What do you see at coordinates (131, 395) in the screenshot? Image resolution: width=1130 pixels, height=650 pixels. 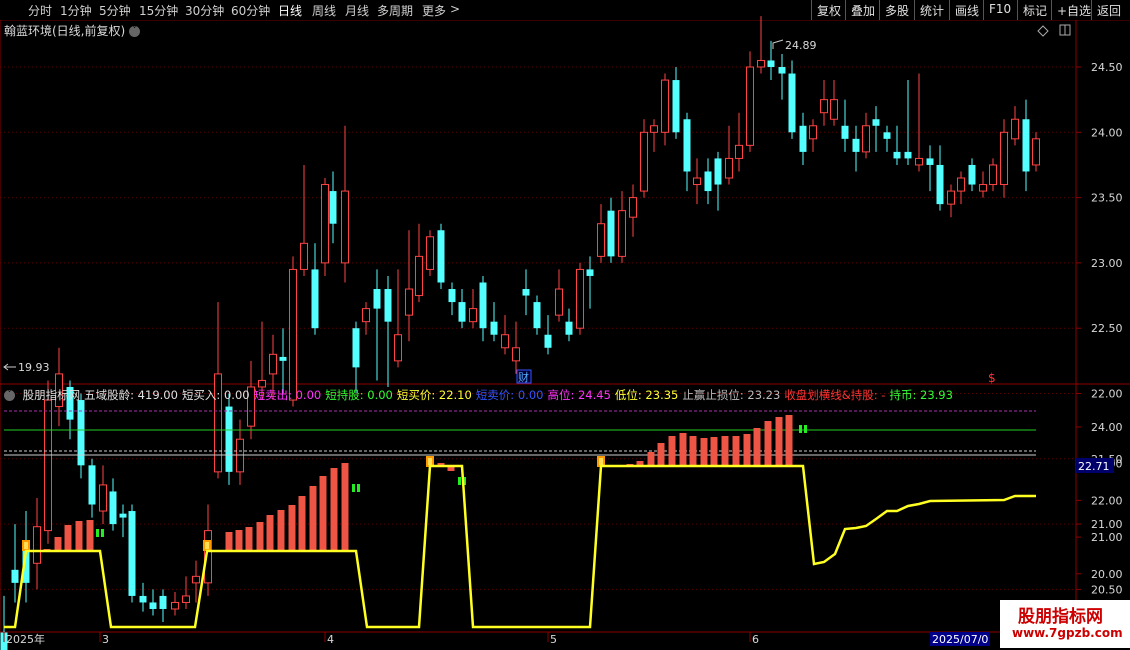 I see `indicator-value-1: 五域股龄: 419.00` at bounding box center [131, 395].